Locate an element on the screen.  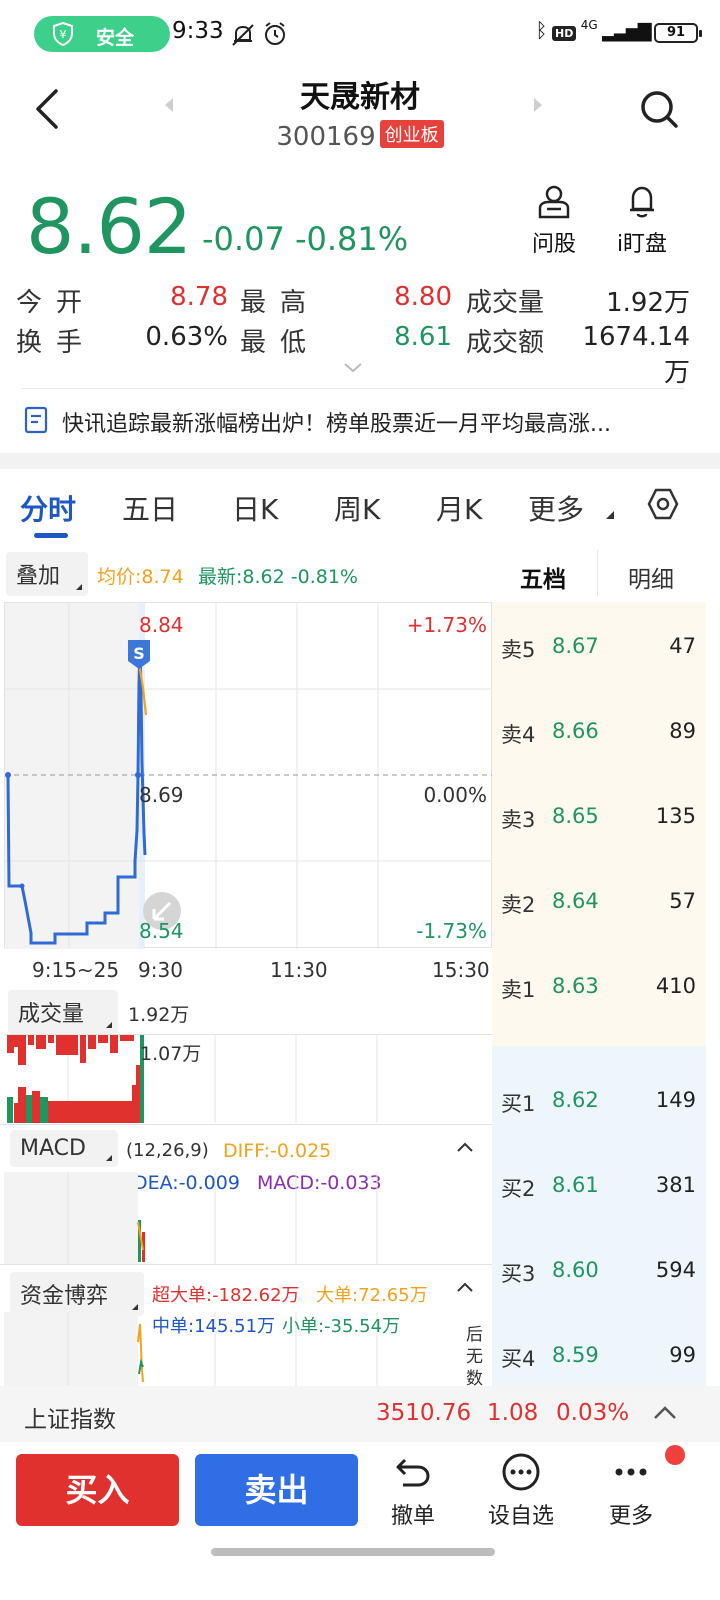
level-price: 8.63 is located at coordinates (575, 986).